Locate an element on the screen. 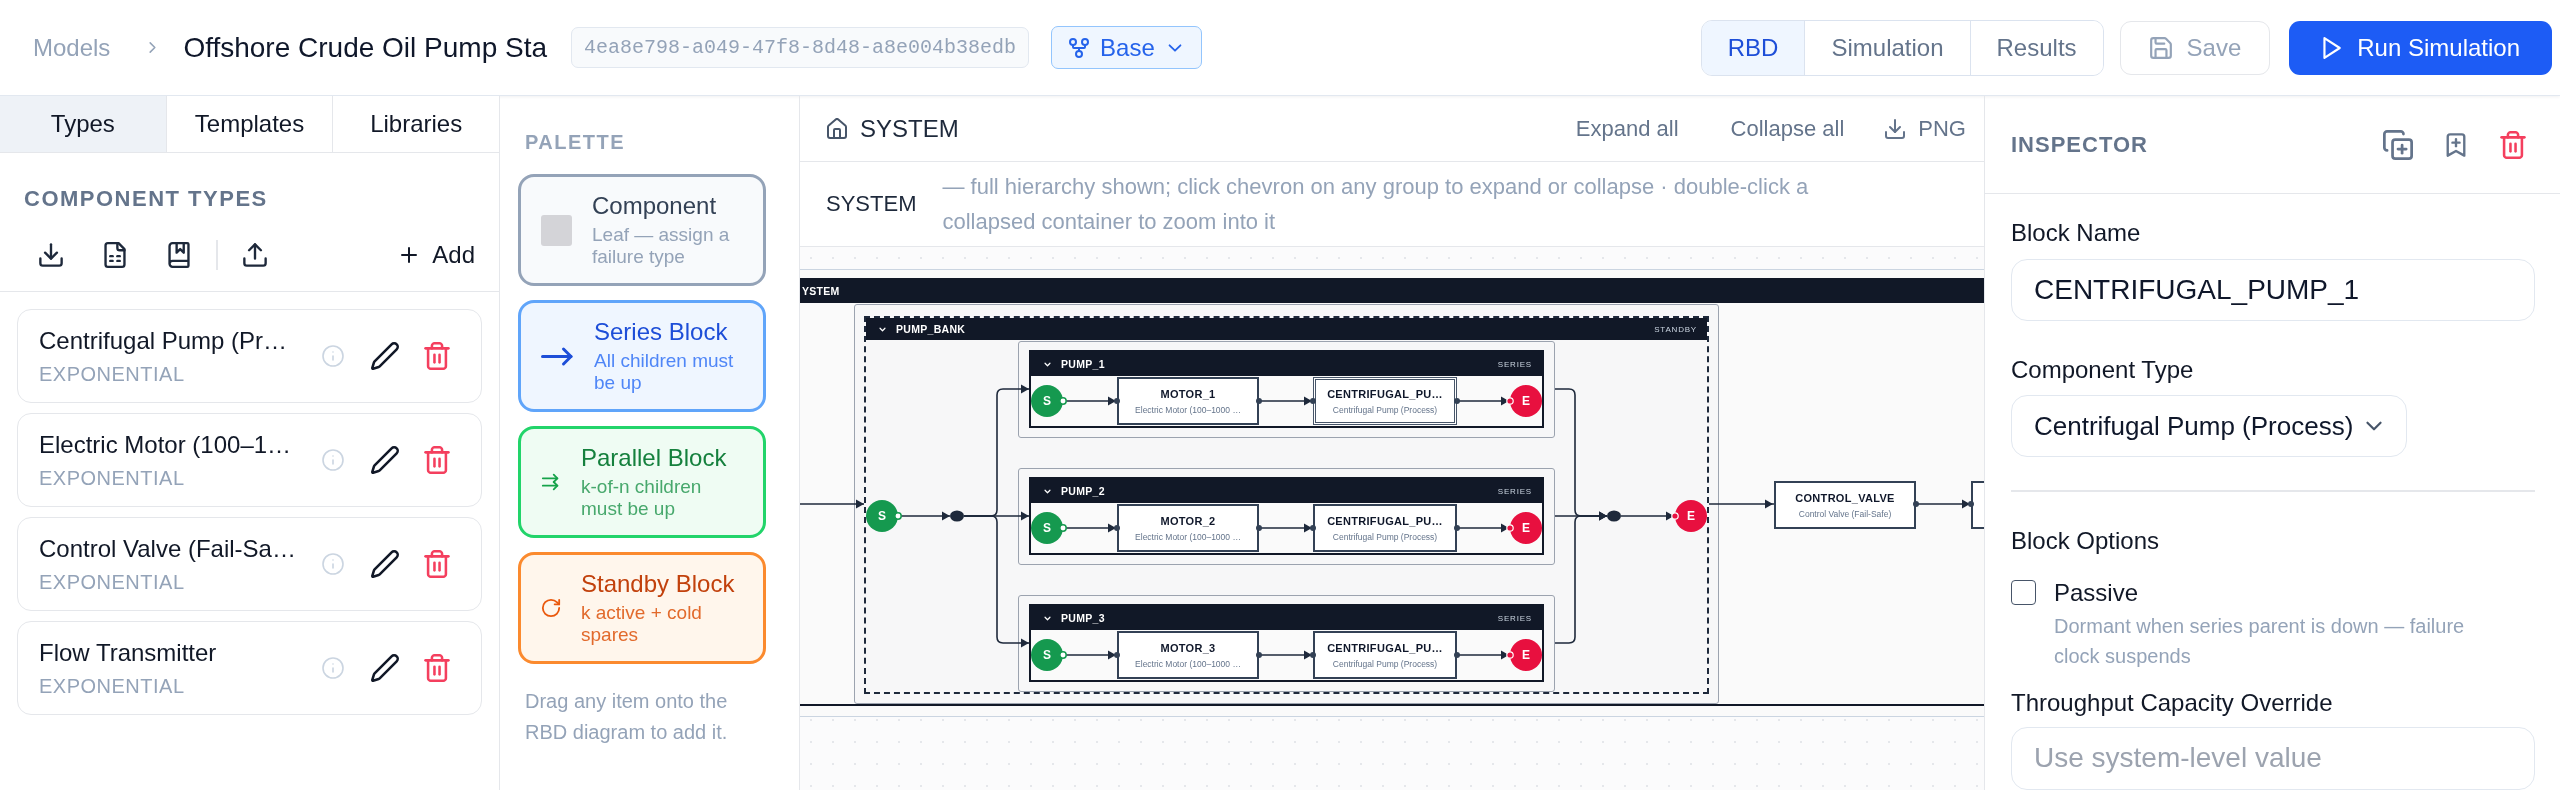 Image resolution: width=2560 pixels, height=790 pixels. fork-icon is located at coordinates (1079, 47).